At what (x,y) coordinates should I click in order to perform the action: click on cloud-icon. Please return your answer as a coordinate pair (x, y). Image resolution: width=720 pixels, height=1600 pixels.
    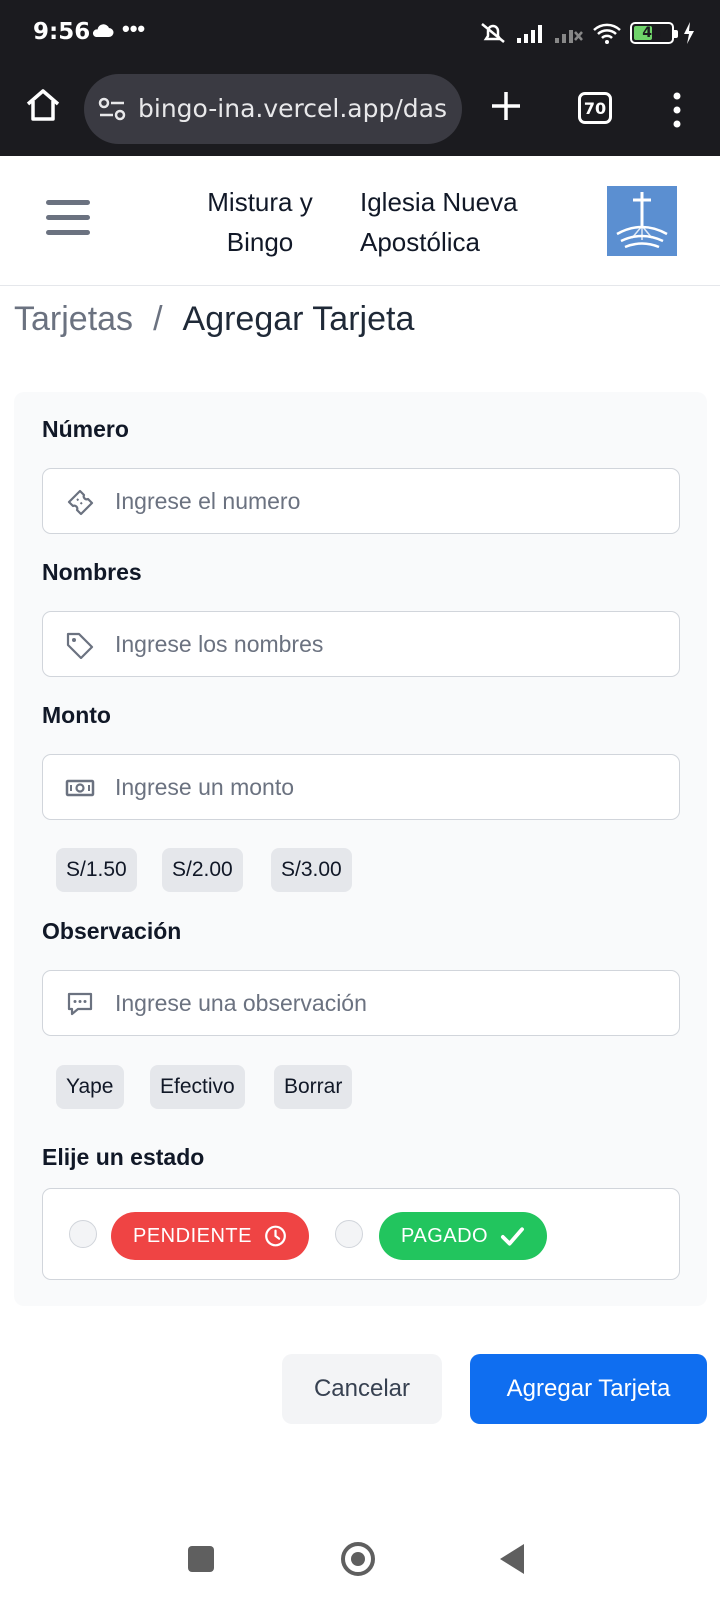
    Looking at the image, I should click on (103, 30).